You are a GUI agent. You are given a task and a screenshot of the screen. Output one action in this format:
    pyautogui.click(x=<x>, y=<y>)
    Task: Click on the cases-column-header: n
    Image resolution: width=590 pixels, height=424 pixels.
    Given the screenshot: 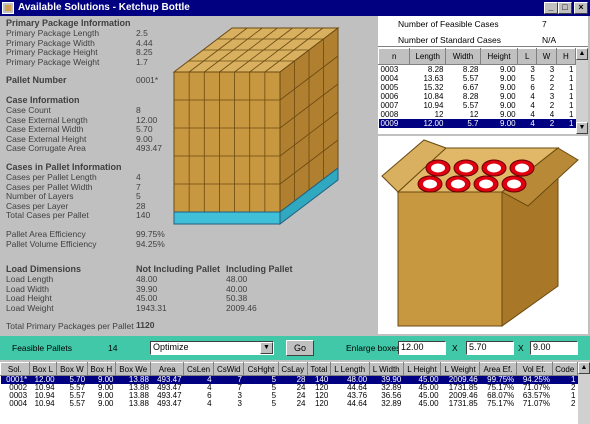 What is the action you would take?
    pyautogui.click(x=394, y=56)
    